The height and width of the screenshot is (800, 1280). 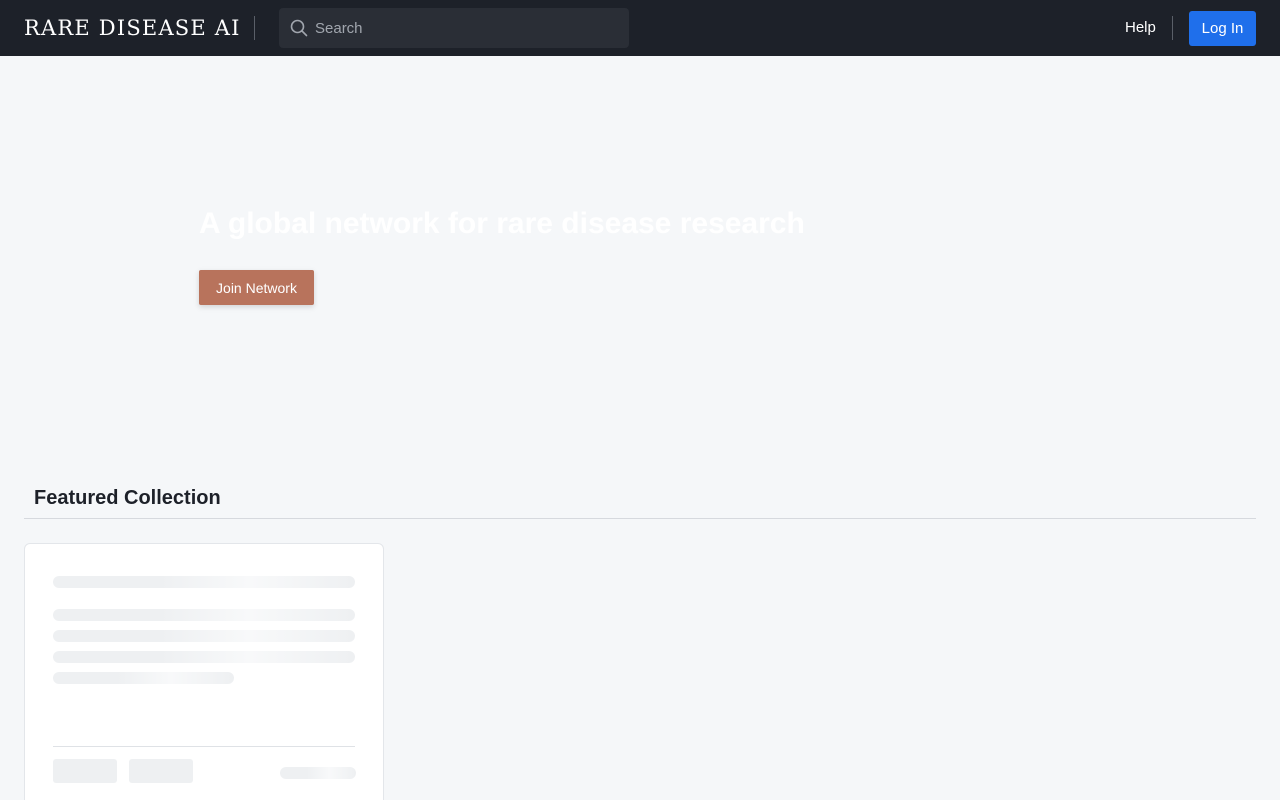 I want to click on collection-card-skeleton, so click(x=204, y=671).